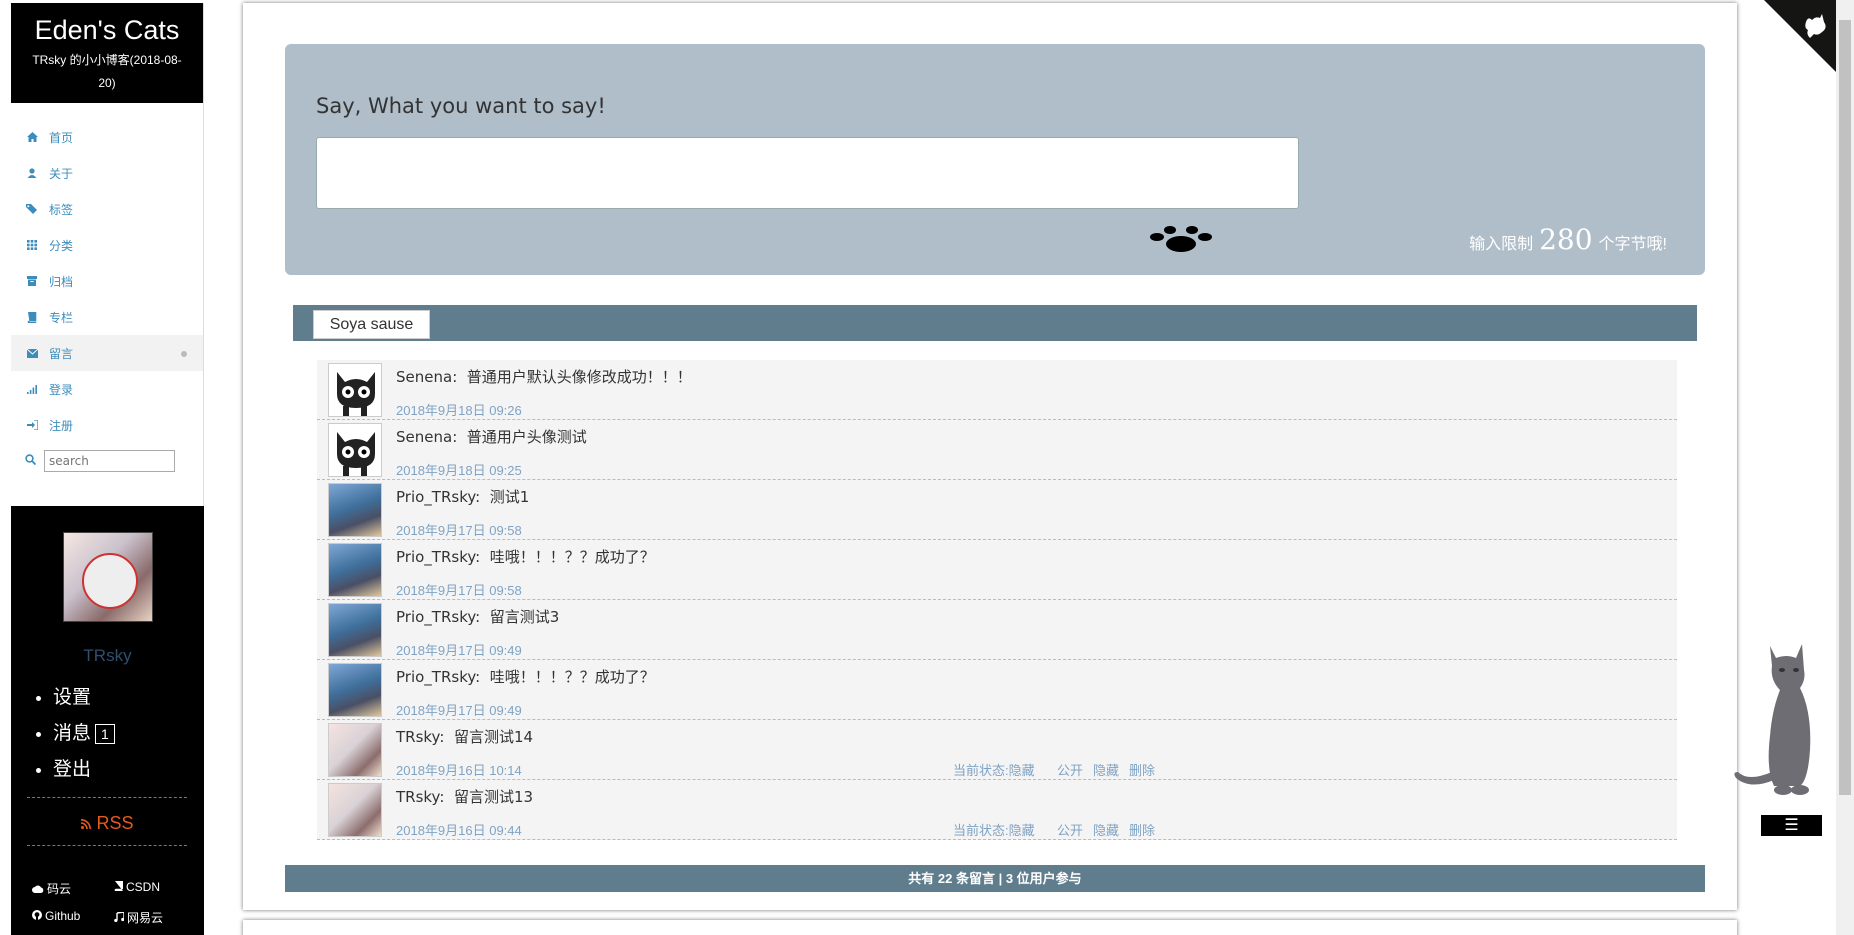 The height and width of the screenshot is (935, 1854). Describe the element at coordinates (995, 878) in the screenshot. I see `comment-summary: 共有 22 条留言 | 3 位用户参与` at that location.